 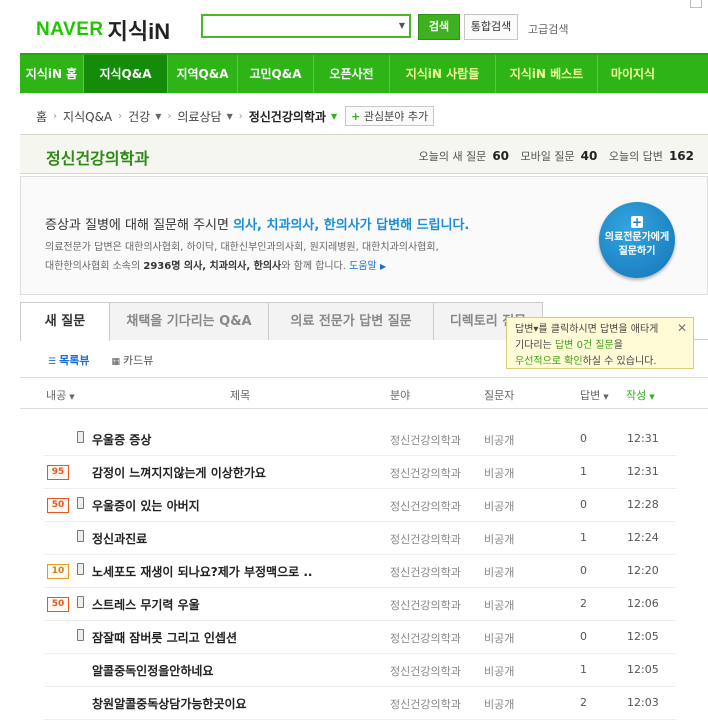 I want to click on table-header: 내공 ▼ 제목 분야 질문자 답변 ▼ 작성 ▼, so click(x=364, y=393).